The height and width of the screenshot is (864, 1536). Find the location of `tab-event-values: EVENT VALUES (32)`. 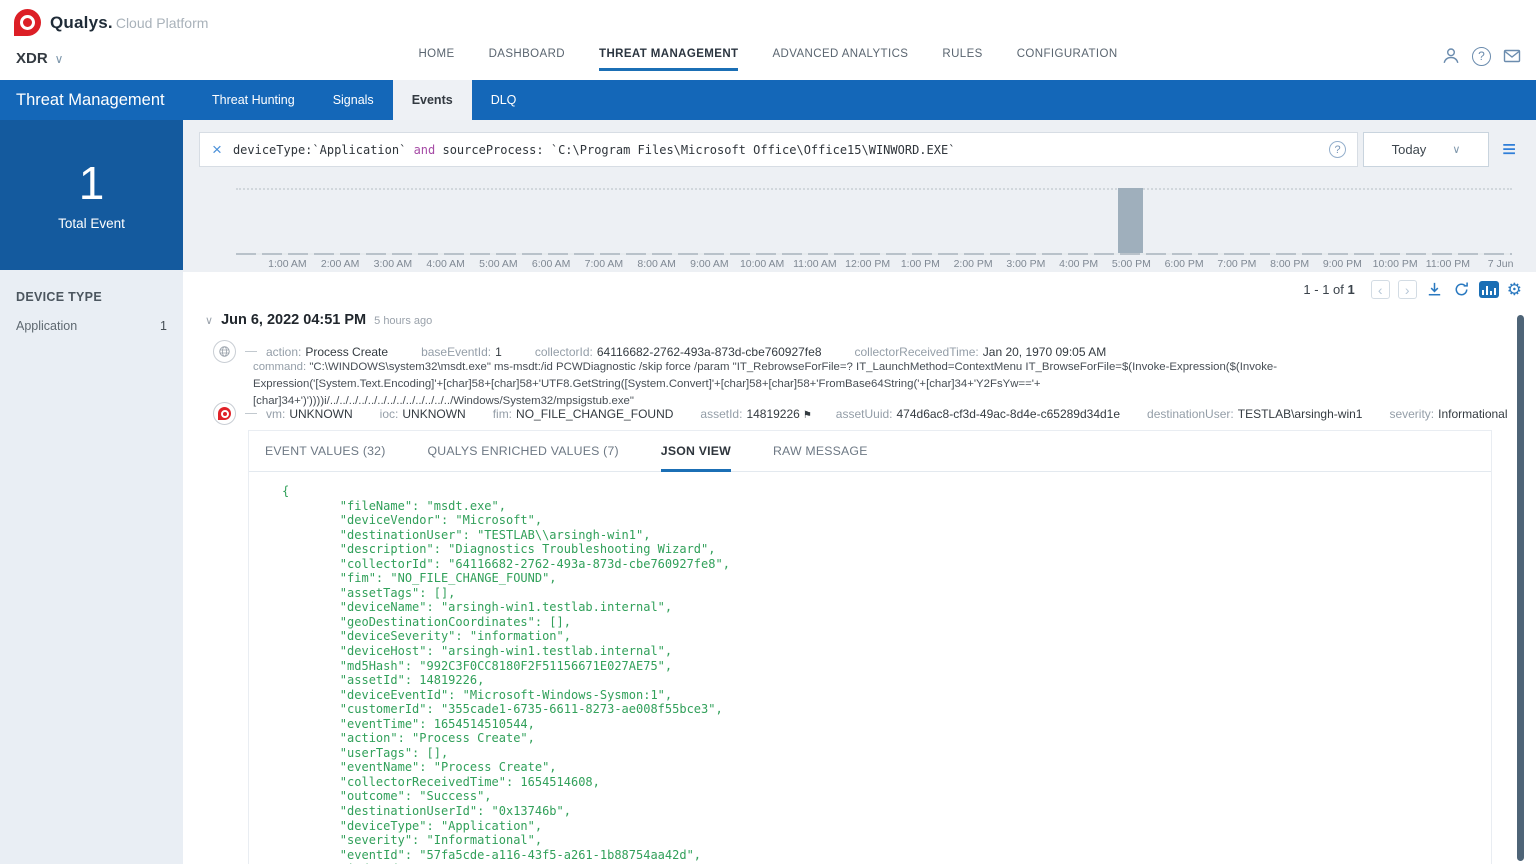

tab-event-values: EVENT VALUES (32) is located at coordinates (325, 457).